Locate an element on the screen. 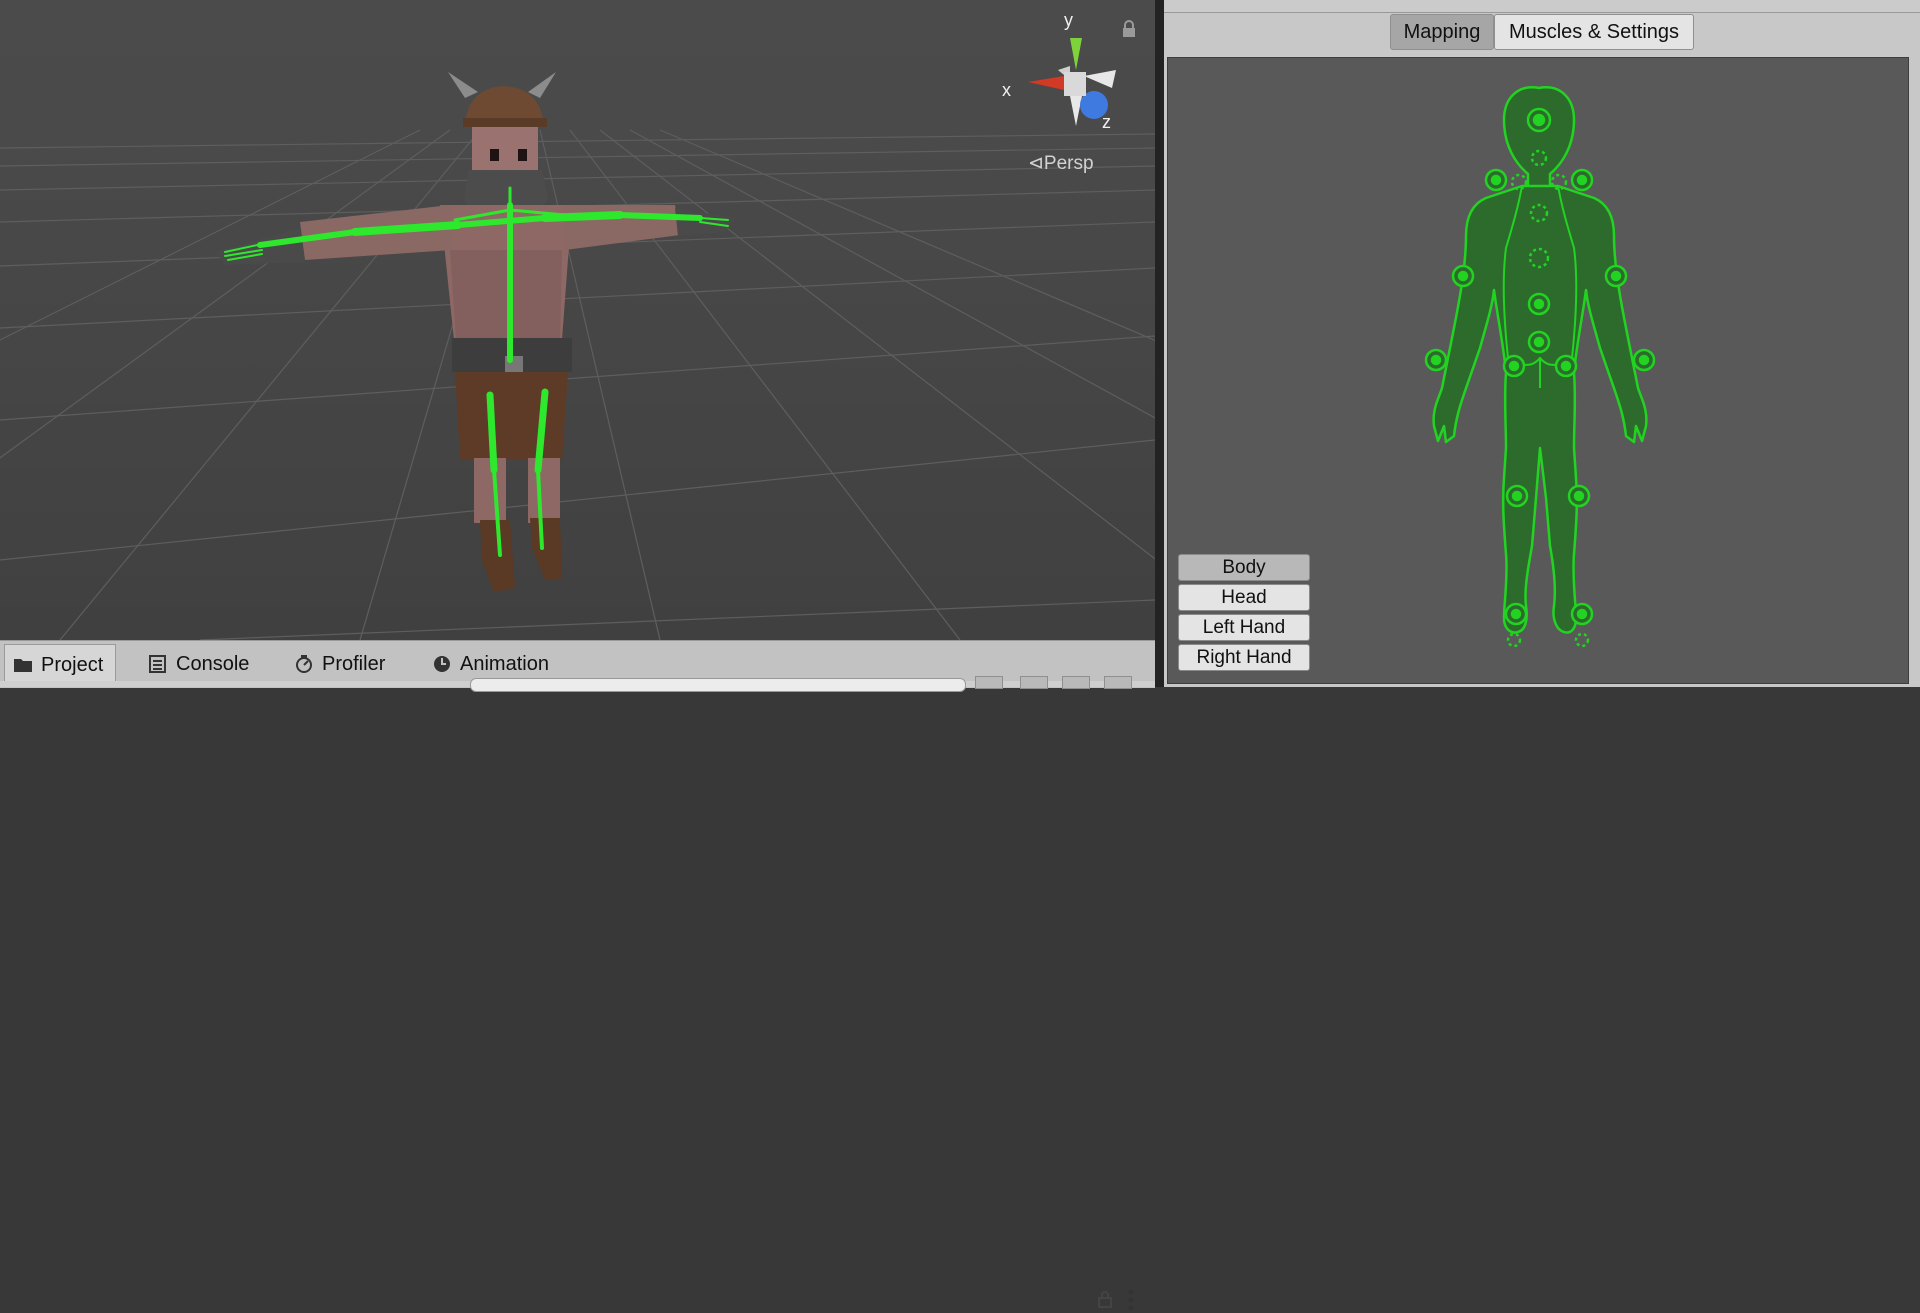  kebab-menu-icon is located at coordinates (1131, 1300).